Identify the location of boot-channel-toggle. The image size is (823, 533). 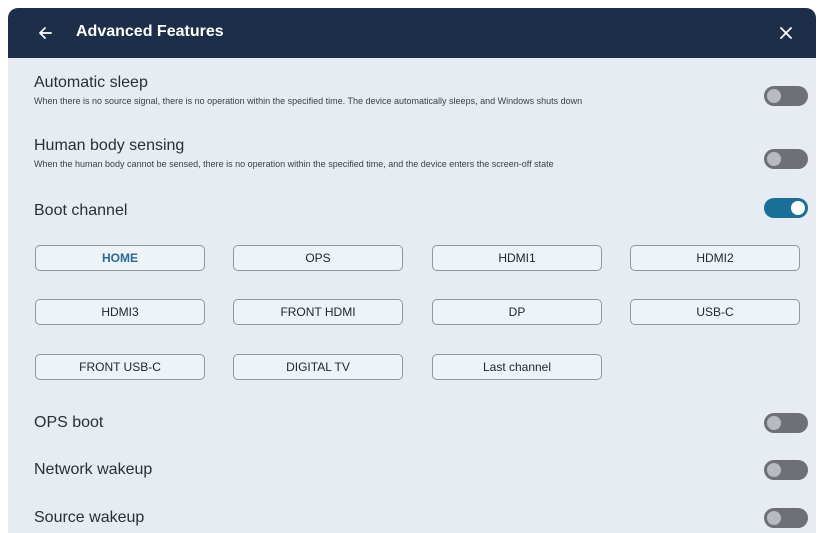
(786, 208).